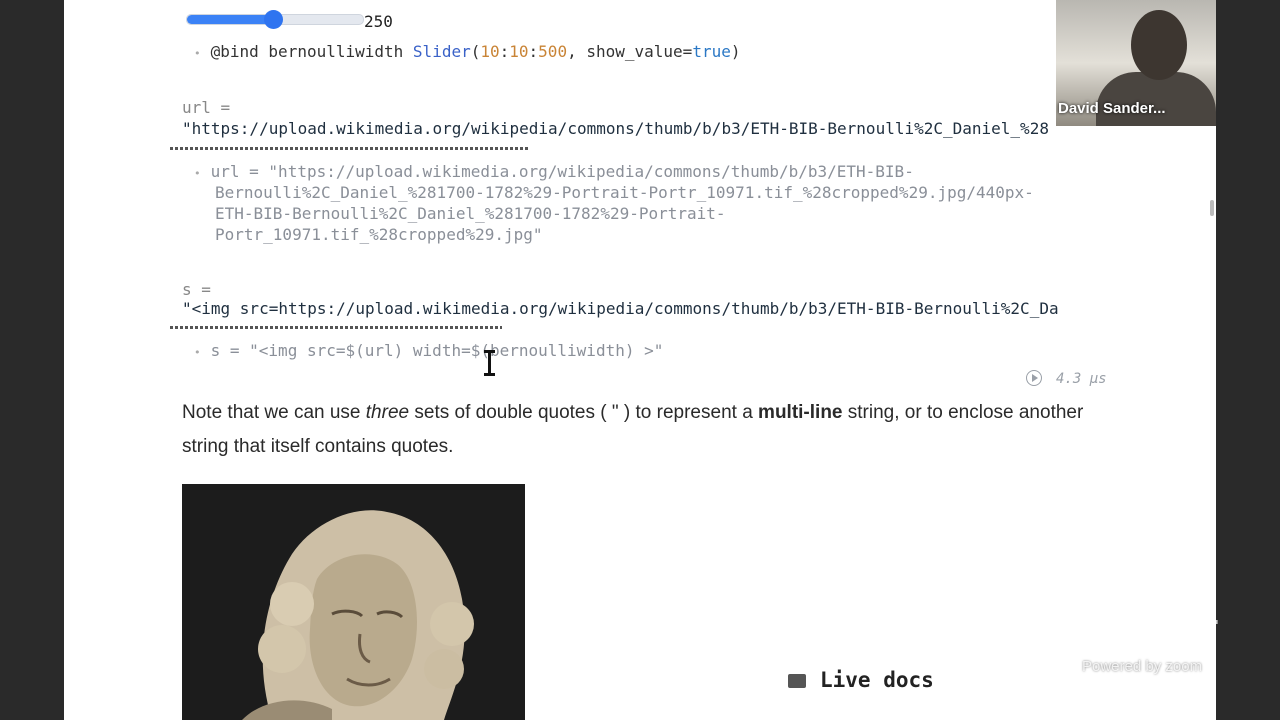  I want to click on bind-macro: @bind, so click(239, 51).